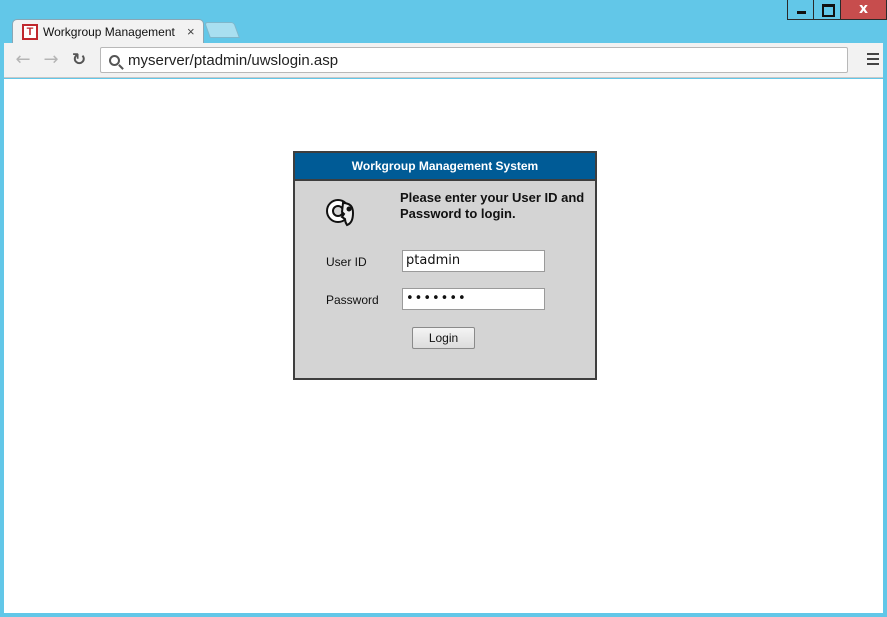  What do you see at coordinates (30, 31) in the screenshot?
I see `favicon-icon: T` at bounding box center [30, 31].